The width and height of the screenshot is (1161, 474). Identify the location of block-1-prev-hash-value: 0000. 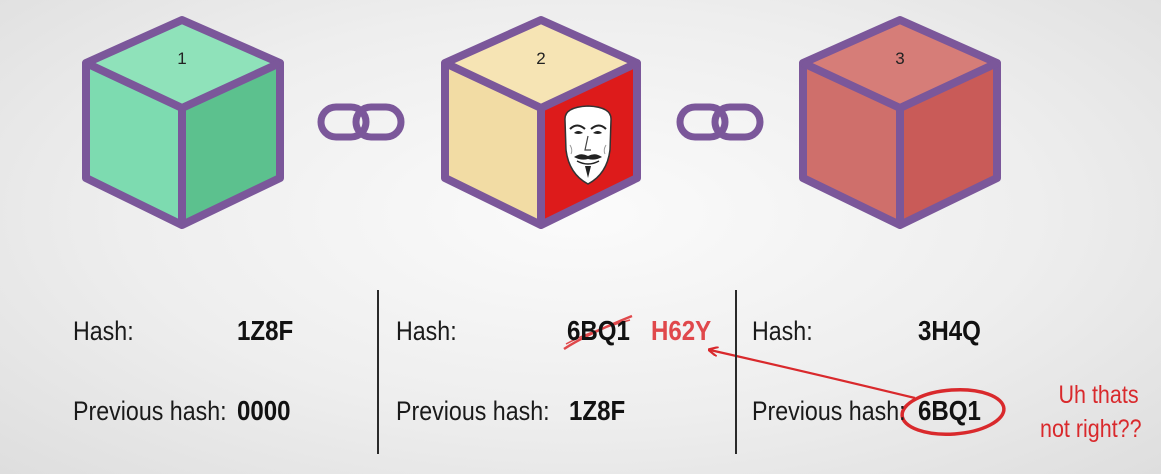
(264, 410).